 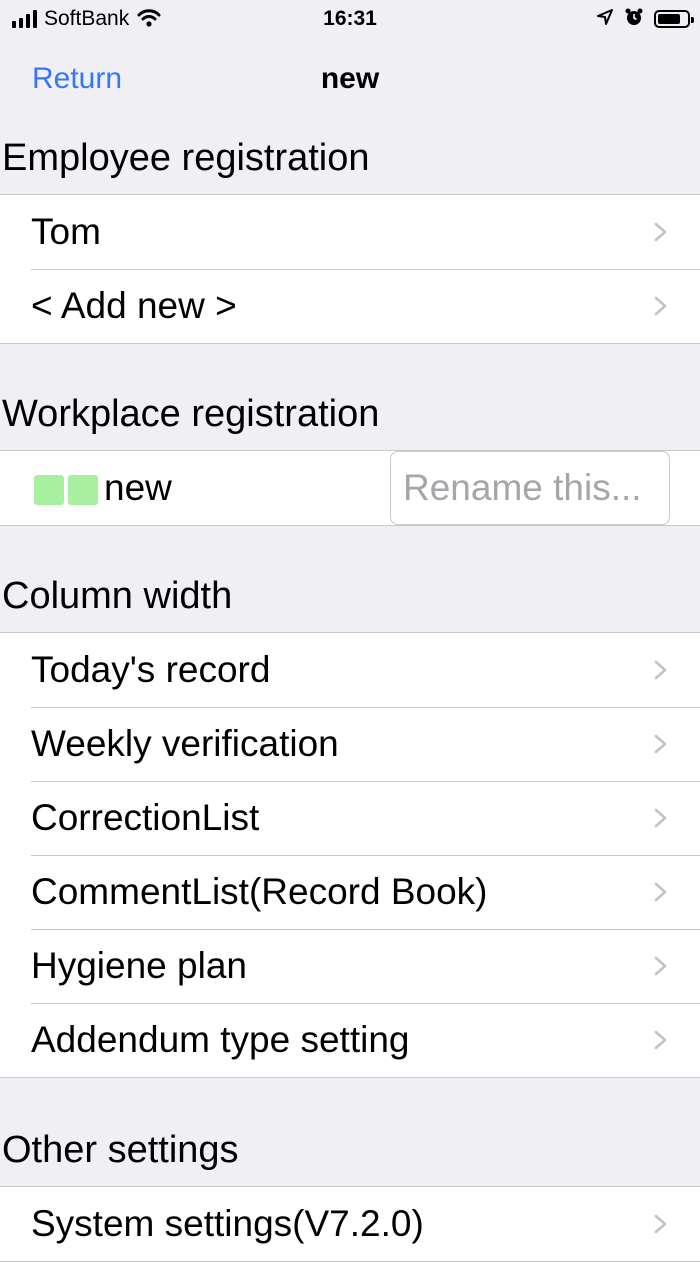 I want to click on correction-list-row: CorrectionList, so click(x=350, y=818).